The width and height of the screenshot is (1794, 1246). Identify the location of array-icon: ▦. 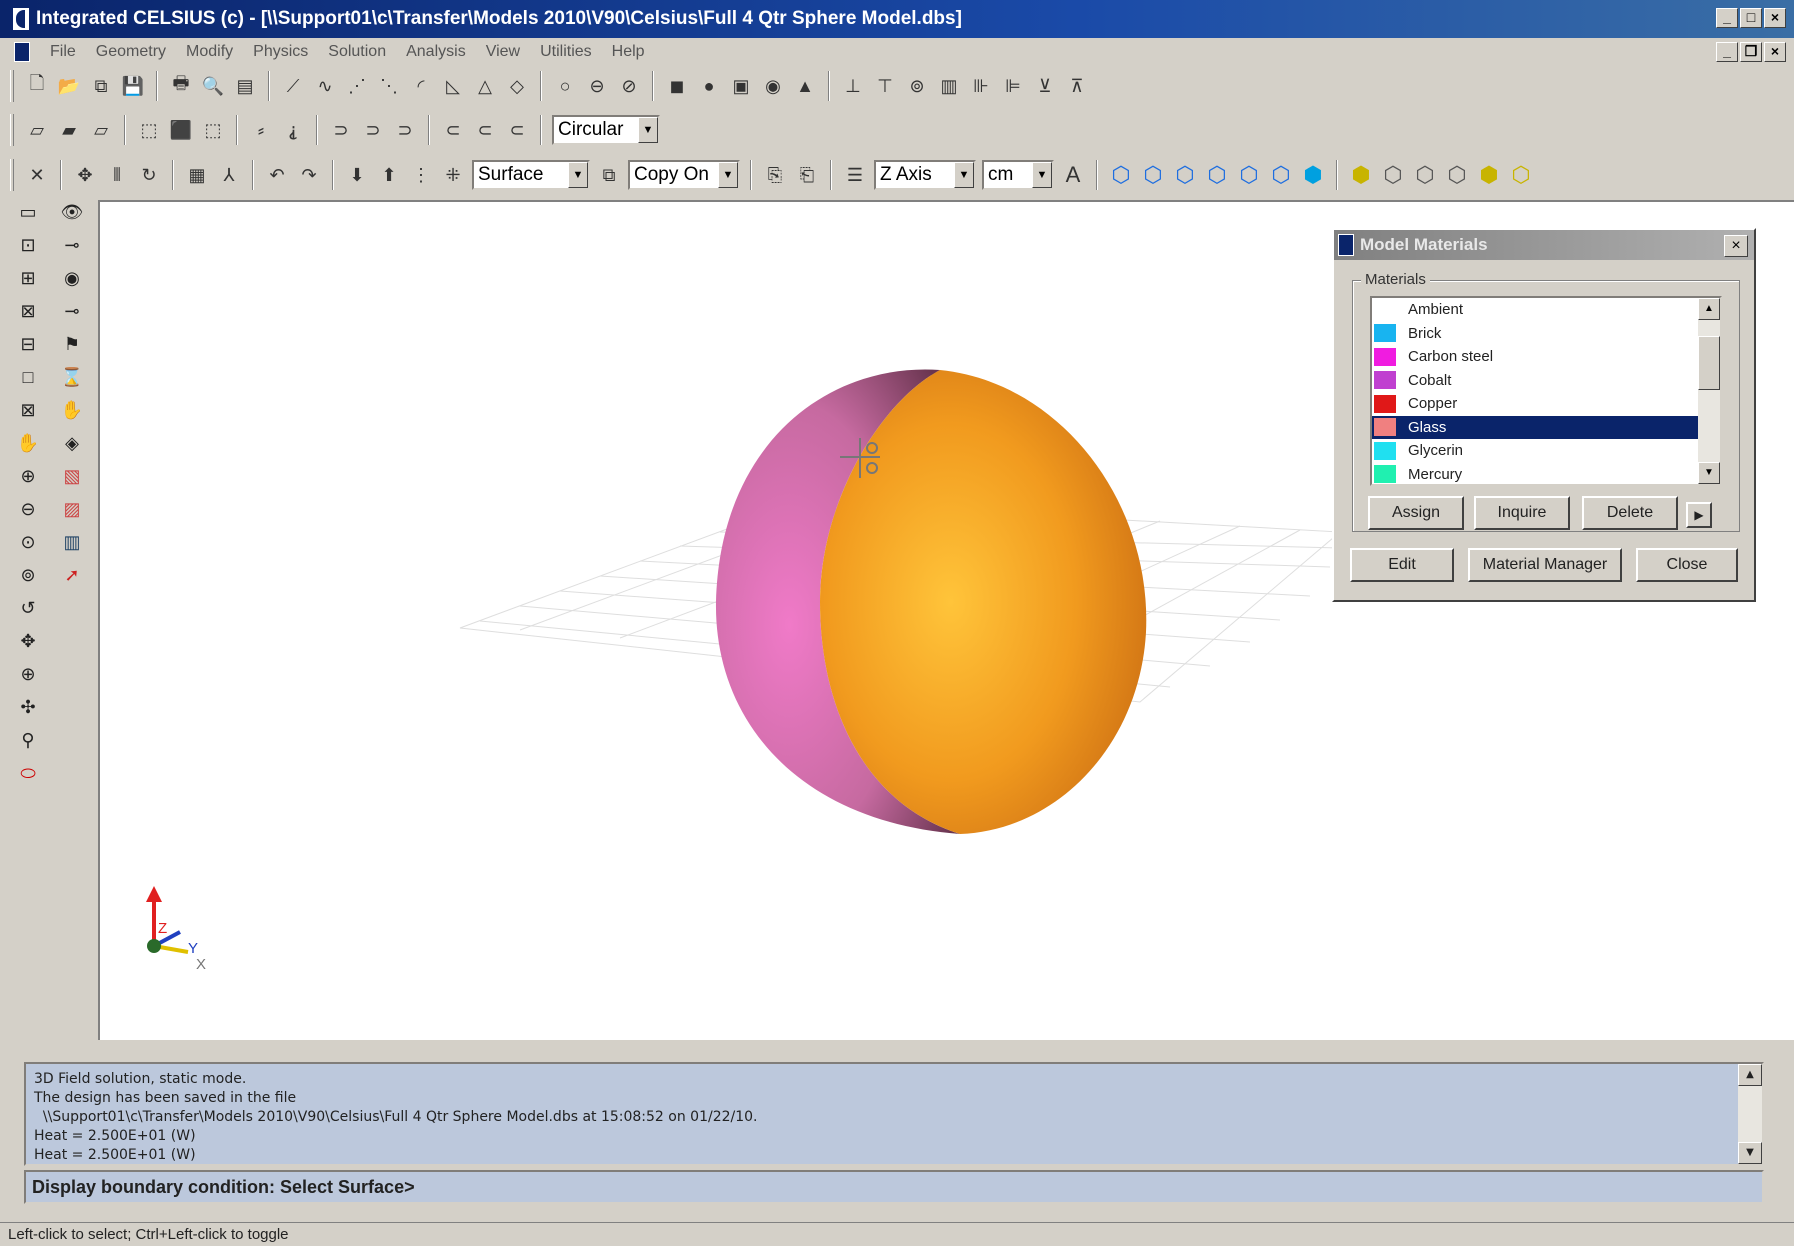
(197, 175).